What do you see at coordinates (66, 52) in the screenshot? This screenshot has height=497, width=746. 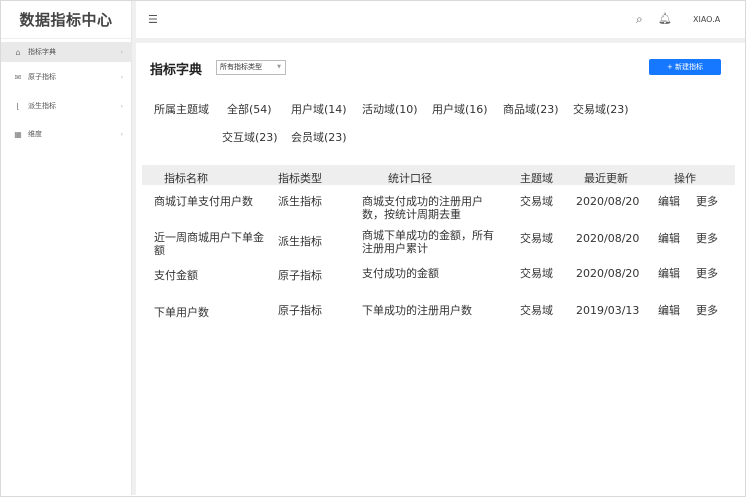 I see `sidebar-item-metric-dictionary: ⌂ 指标字典 ›` at bounding box center [66, 52].